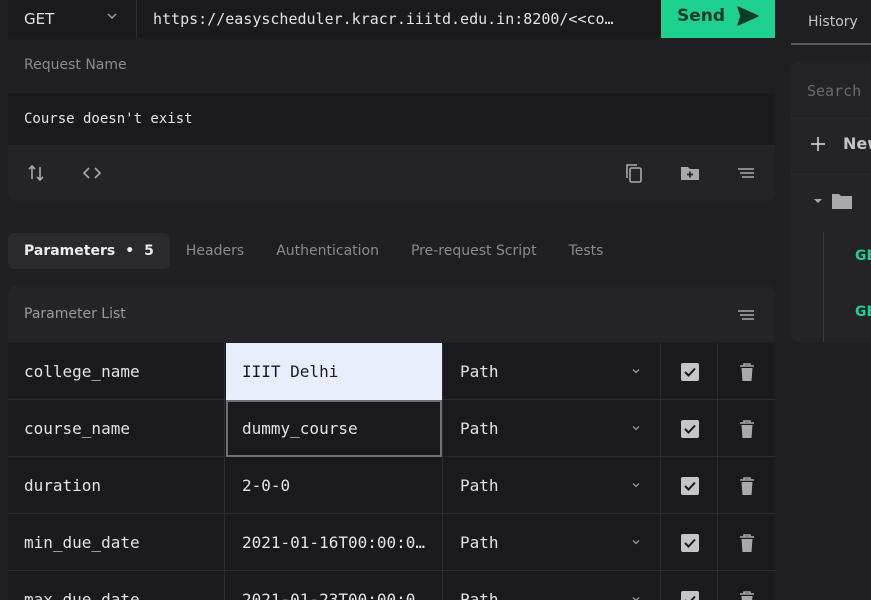 Image resolution: width=871 pixels, height=600 pixels. Describe the element at coordinates (116, 428) in the screenshot. I see `param-key-input: course_name` at that location.